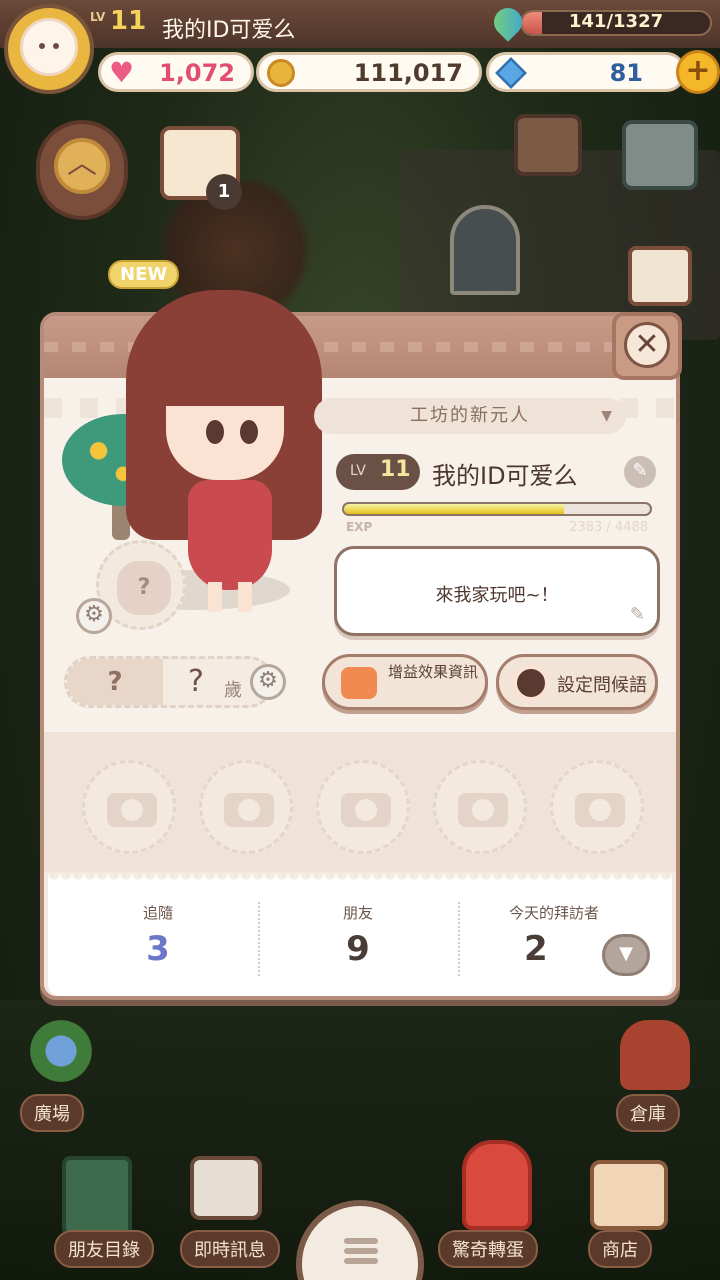  Describe the element at coordinates (358, 471) in the screenshot. I see `profile-level-label: LV` at that location.